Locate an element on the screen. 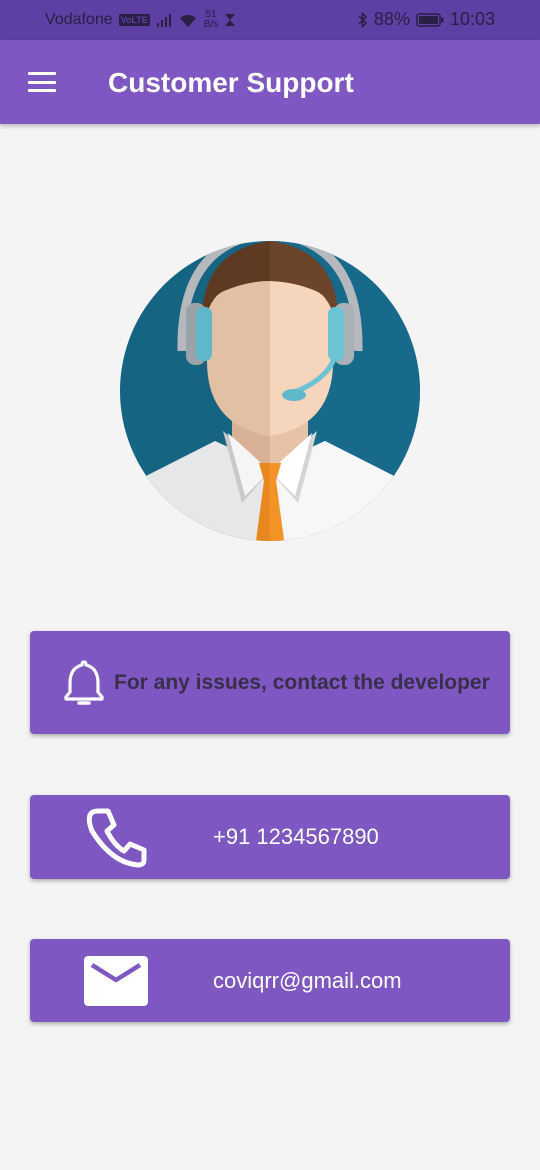  battery-percent: 88% is located at coordinates (391, 19).